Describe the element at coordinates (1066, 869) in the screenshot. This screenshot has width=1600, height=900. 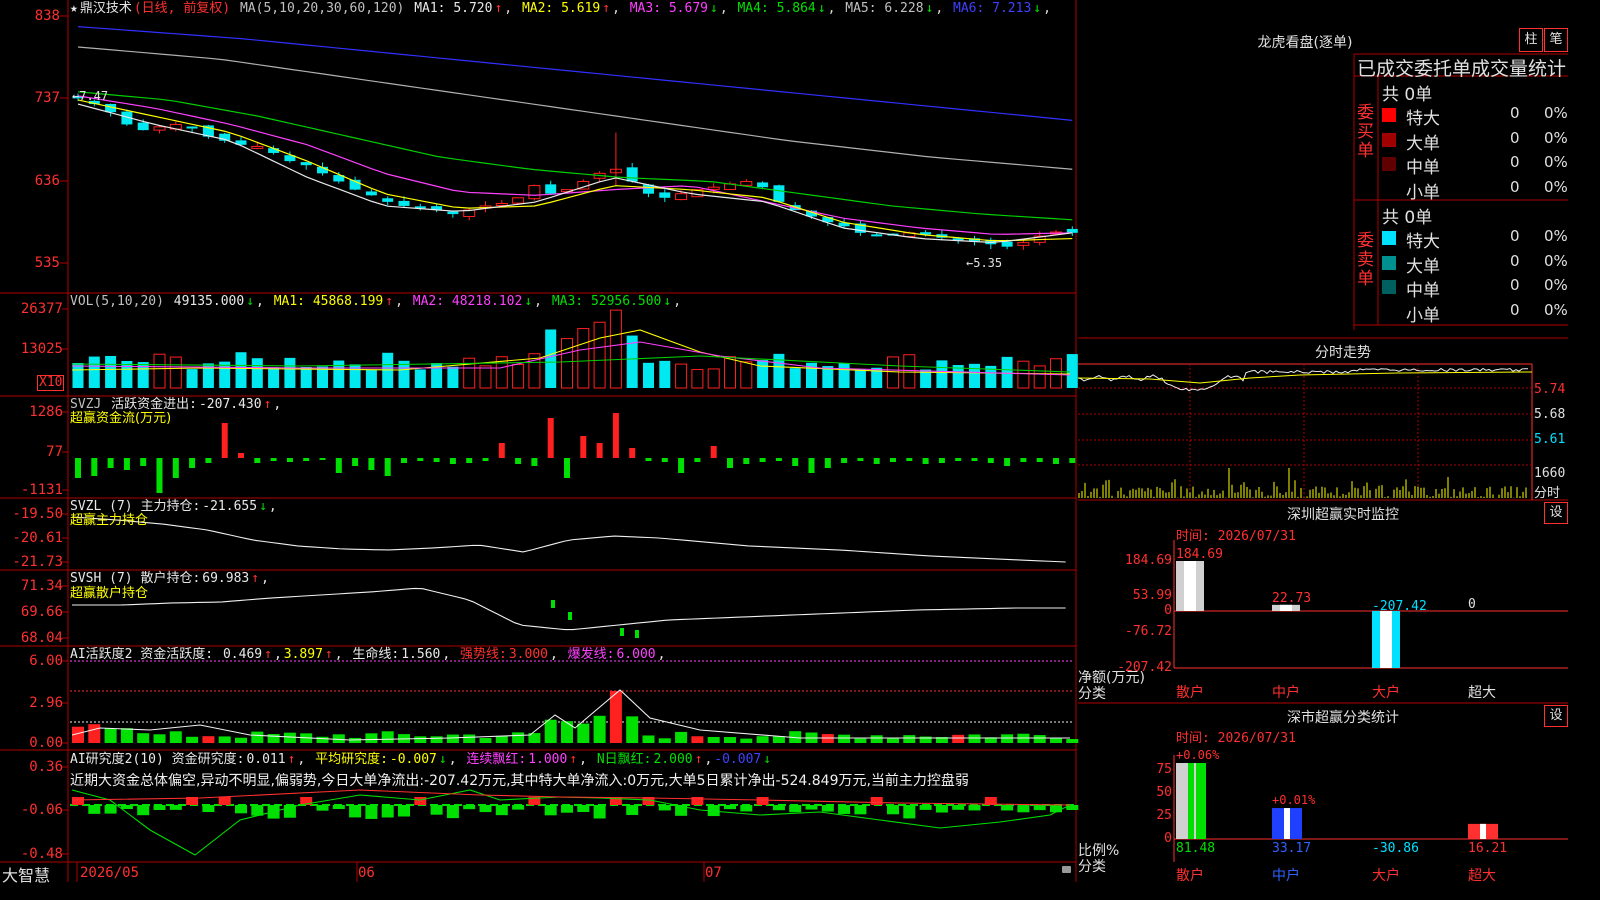
I see `lock-icon` at that location.